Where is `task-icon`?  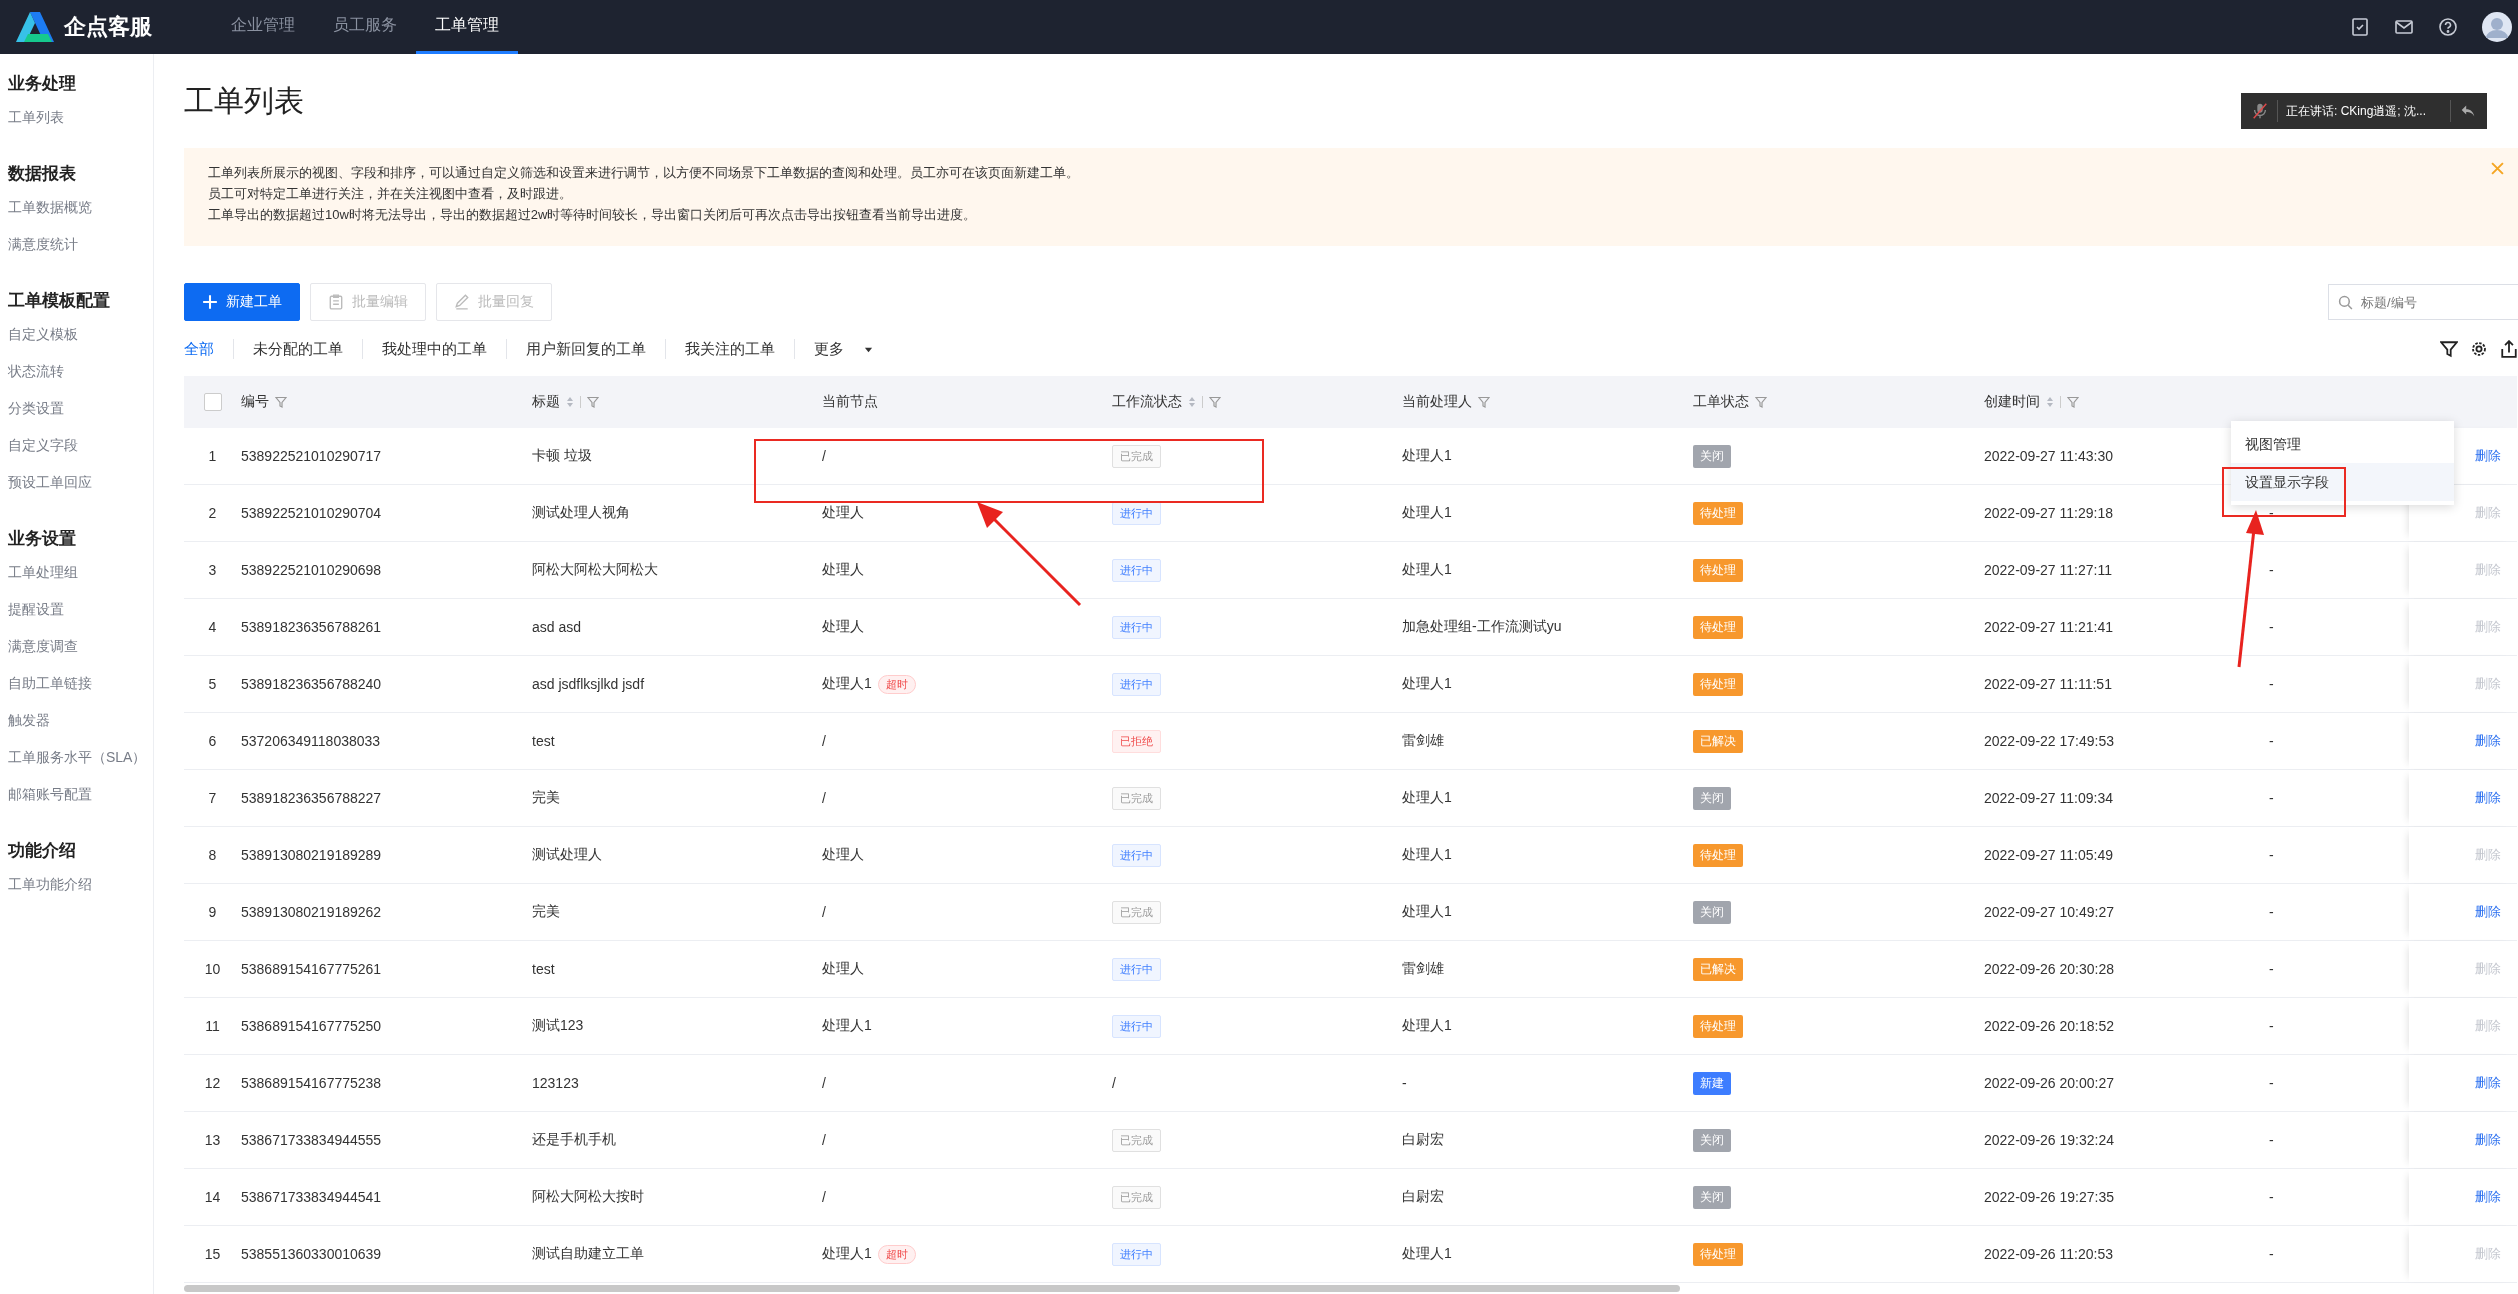
task-icon is located at coordinates (2360, 27).